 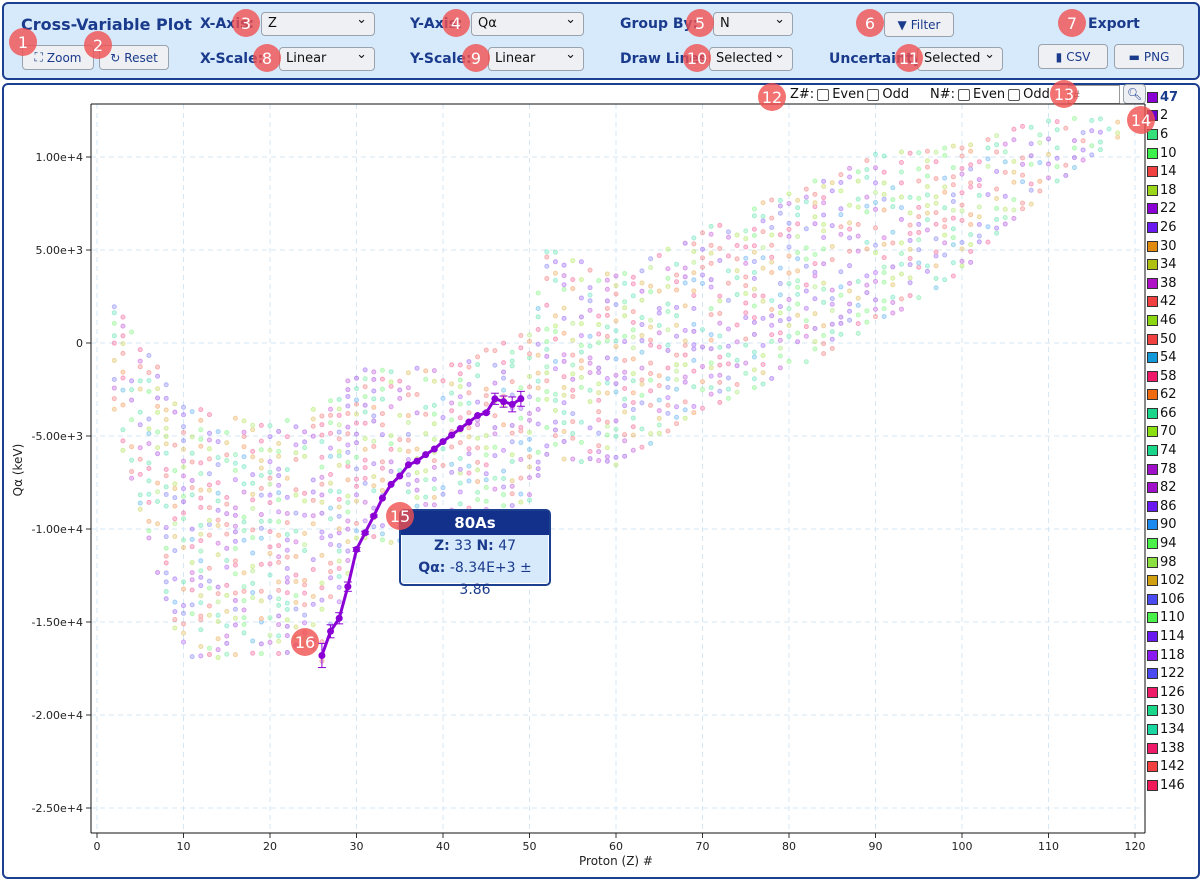 What do you see at coordinates (1174, 655) in the screenshot?
I see `legend-item: 118` at bounding box center [1174, 655].